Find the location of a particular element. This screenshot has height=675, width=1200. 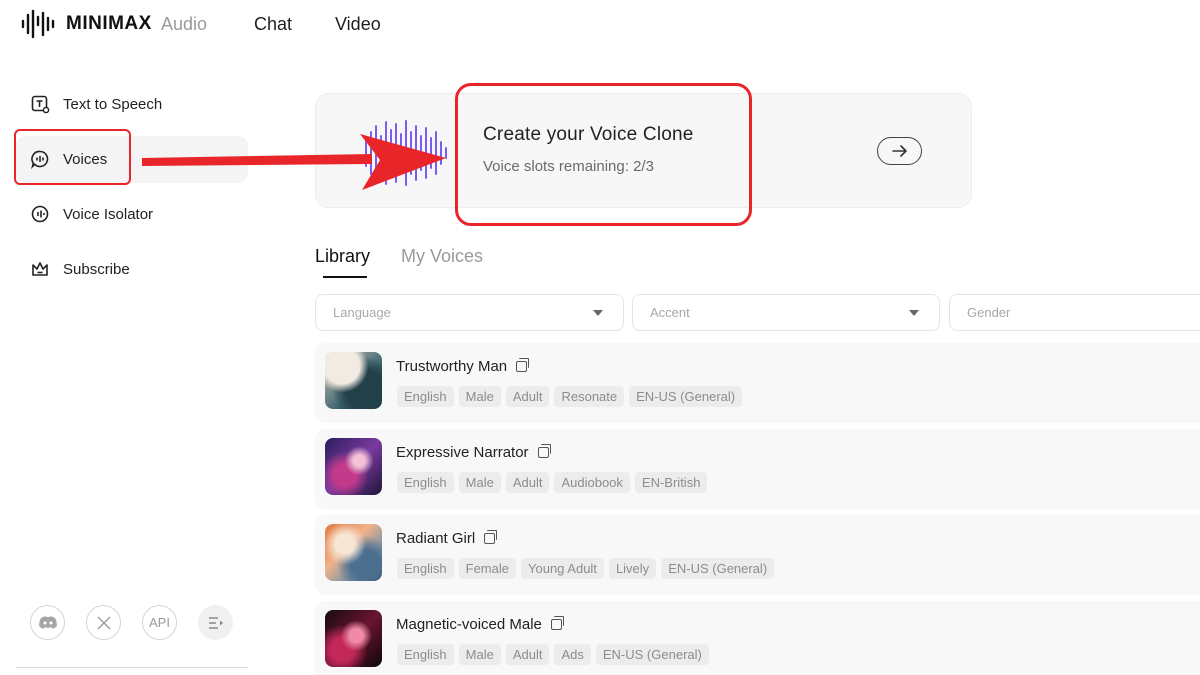

tag: Young Adult is located at coordinates (562, 568).